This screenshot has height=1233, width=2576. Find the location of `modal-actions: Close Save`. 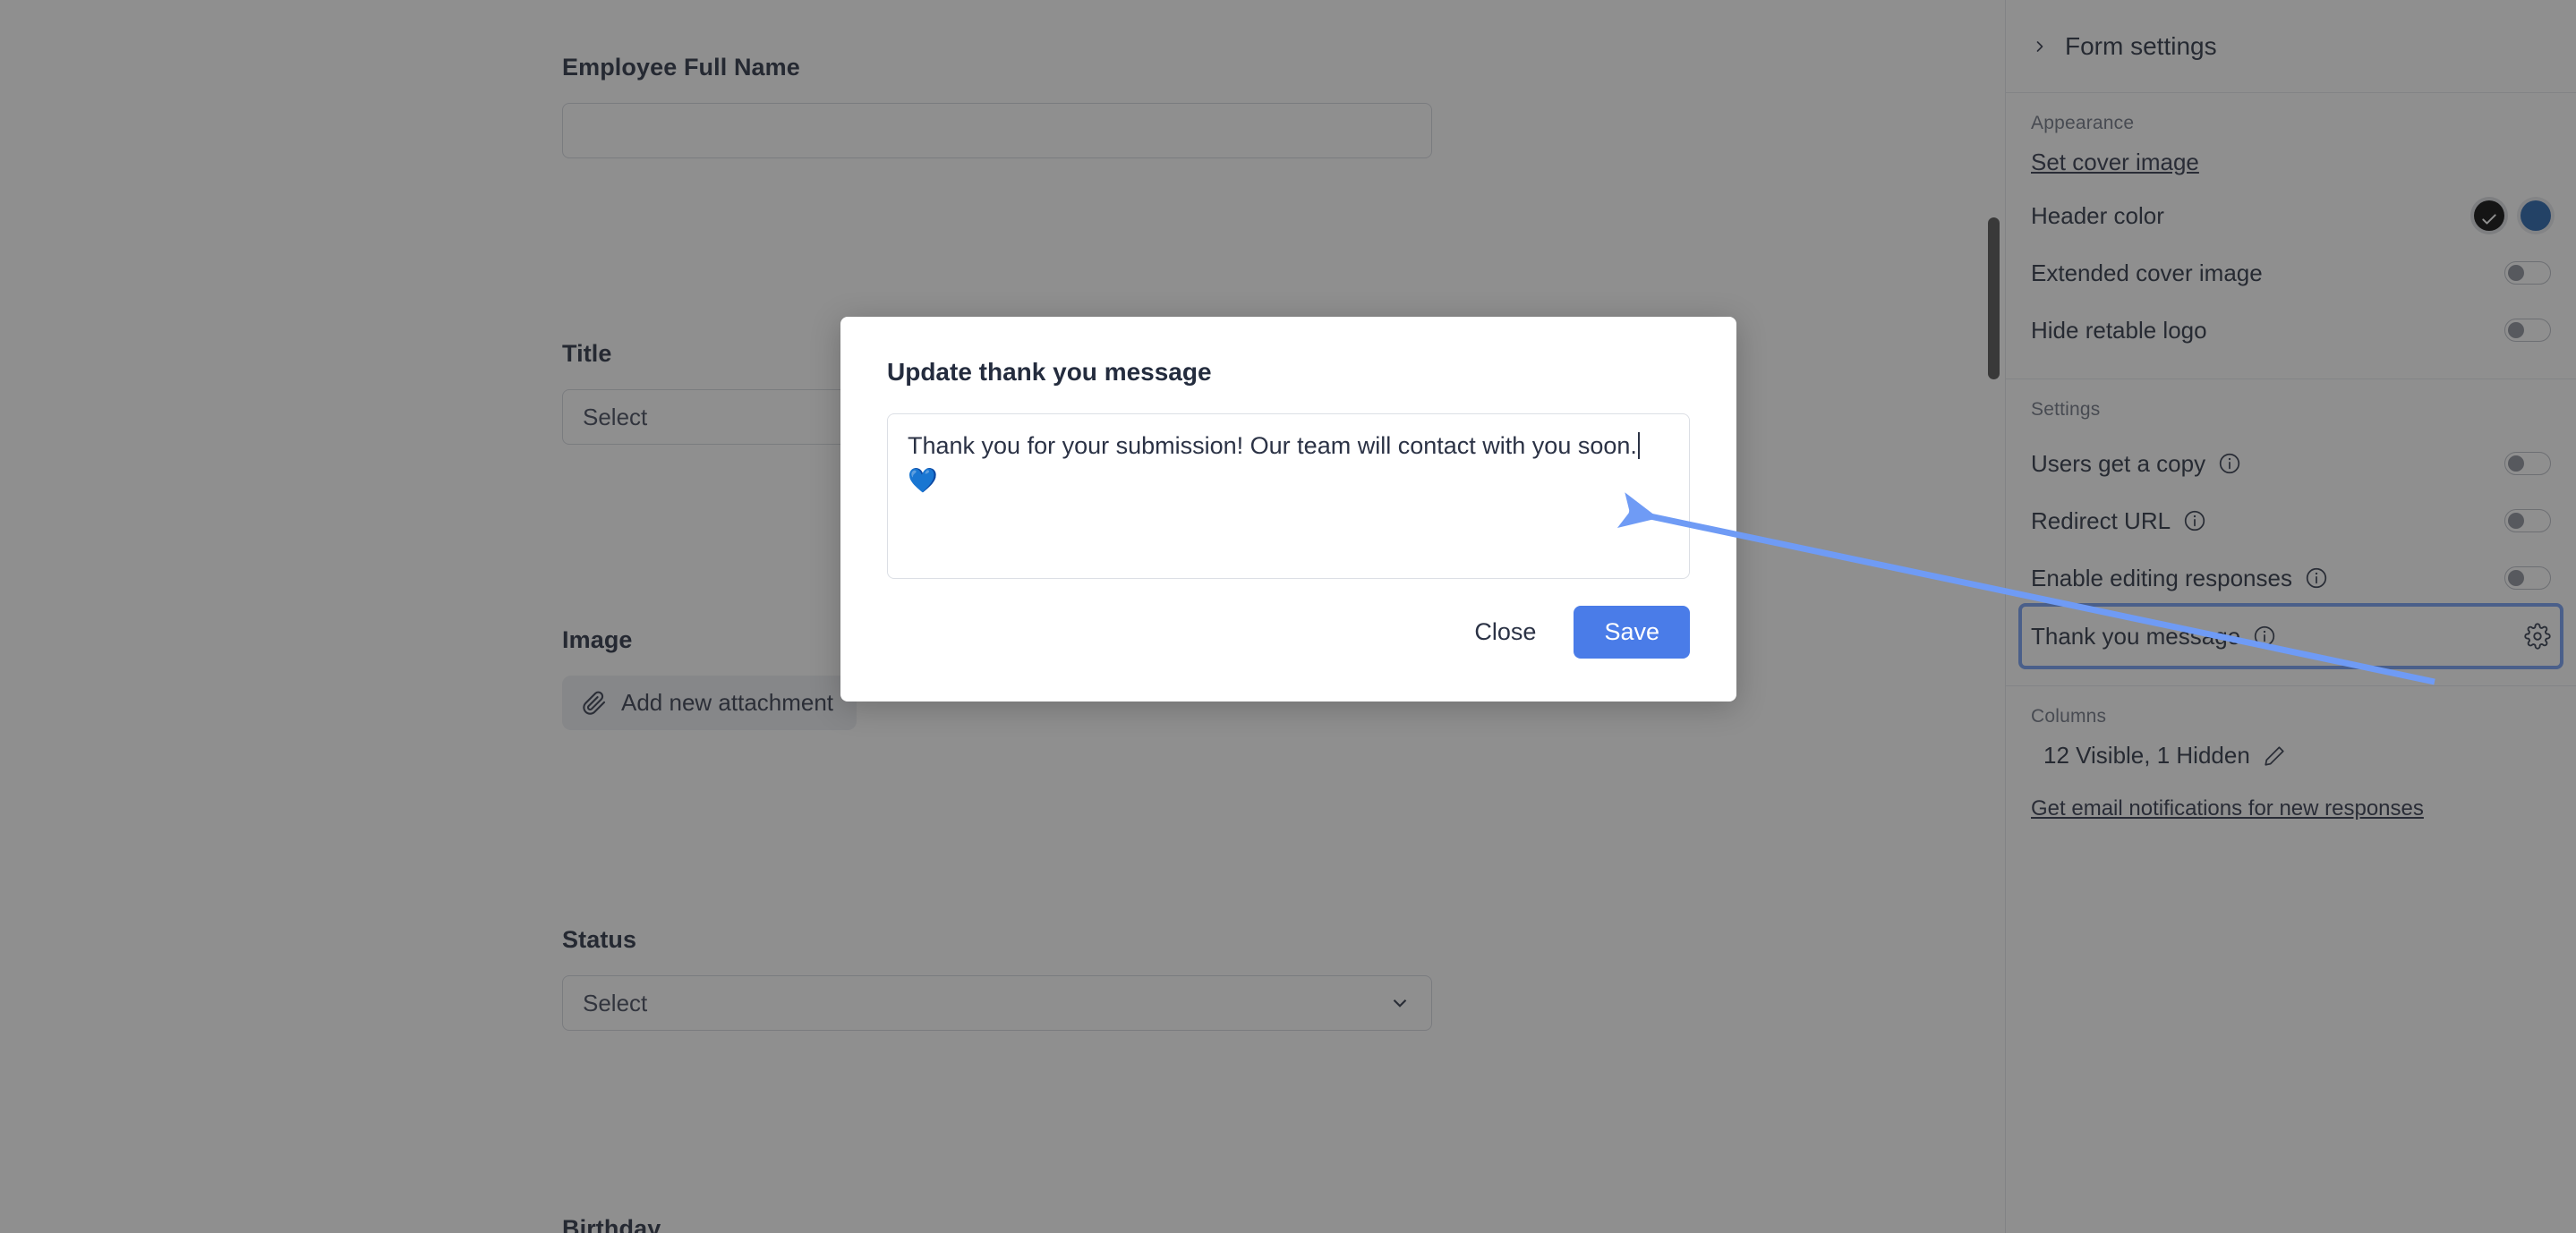

modal-actions: Close Save is located at coordinates (1288, 632).